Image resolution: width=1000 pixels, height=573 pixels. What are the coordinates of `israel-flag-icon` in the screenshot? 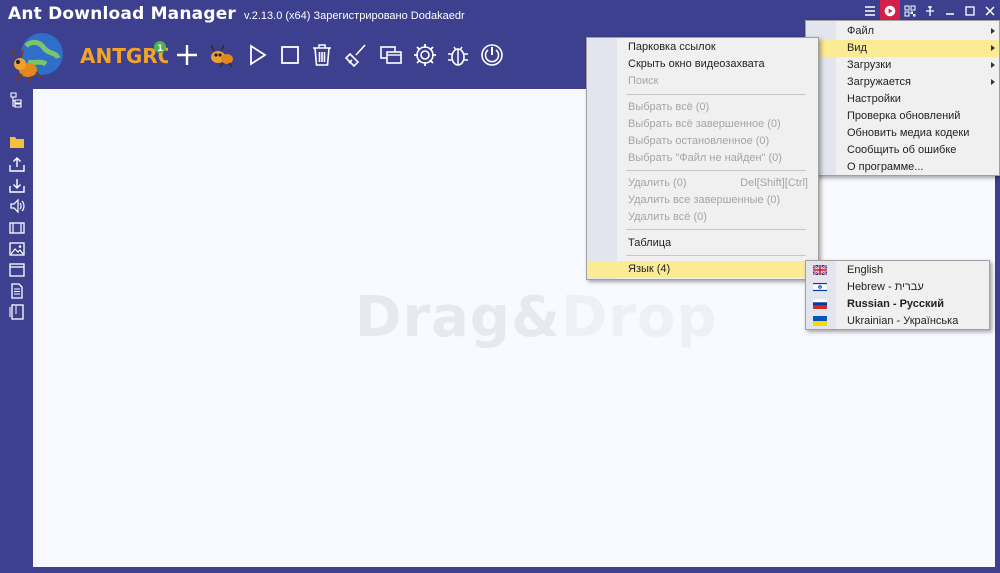 It's located at (820, 287).